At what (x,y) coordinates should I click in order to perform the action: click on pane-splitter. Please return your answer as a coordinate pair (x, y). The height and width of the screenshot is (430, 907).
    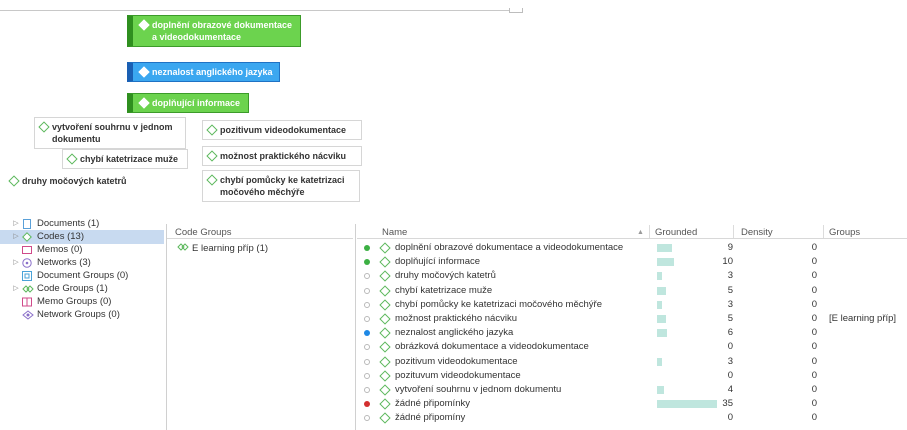
    Looking at the image, I should click on (355, 327).